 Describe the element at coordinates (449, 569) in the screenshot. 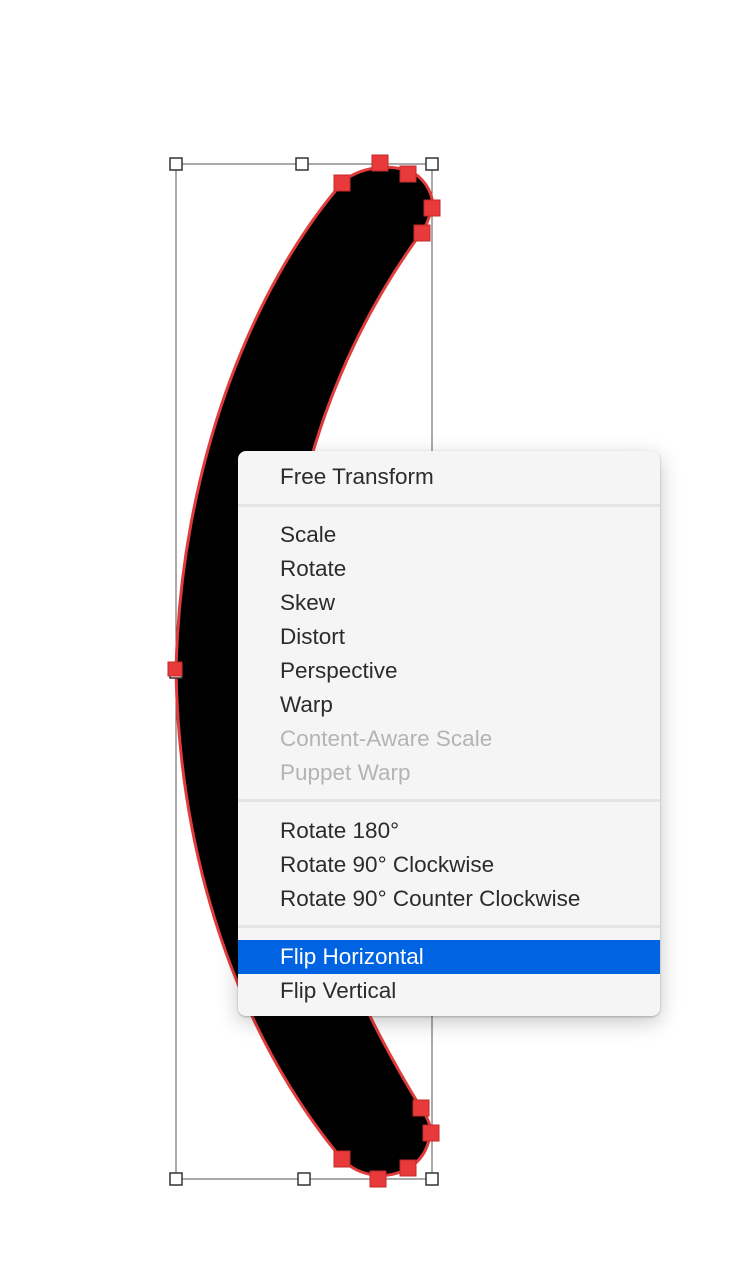

I see `menu-item-rotate: Rotate` at that location.